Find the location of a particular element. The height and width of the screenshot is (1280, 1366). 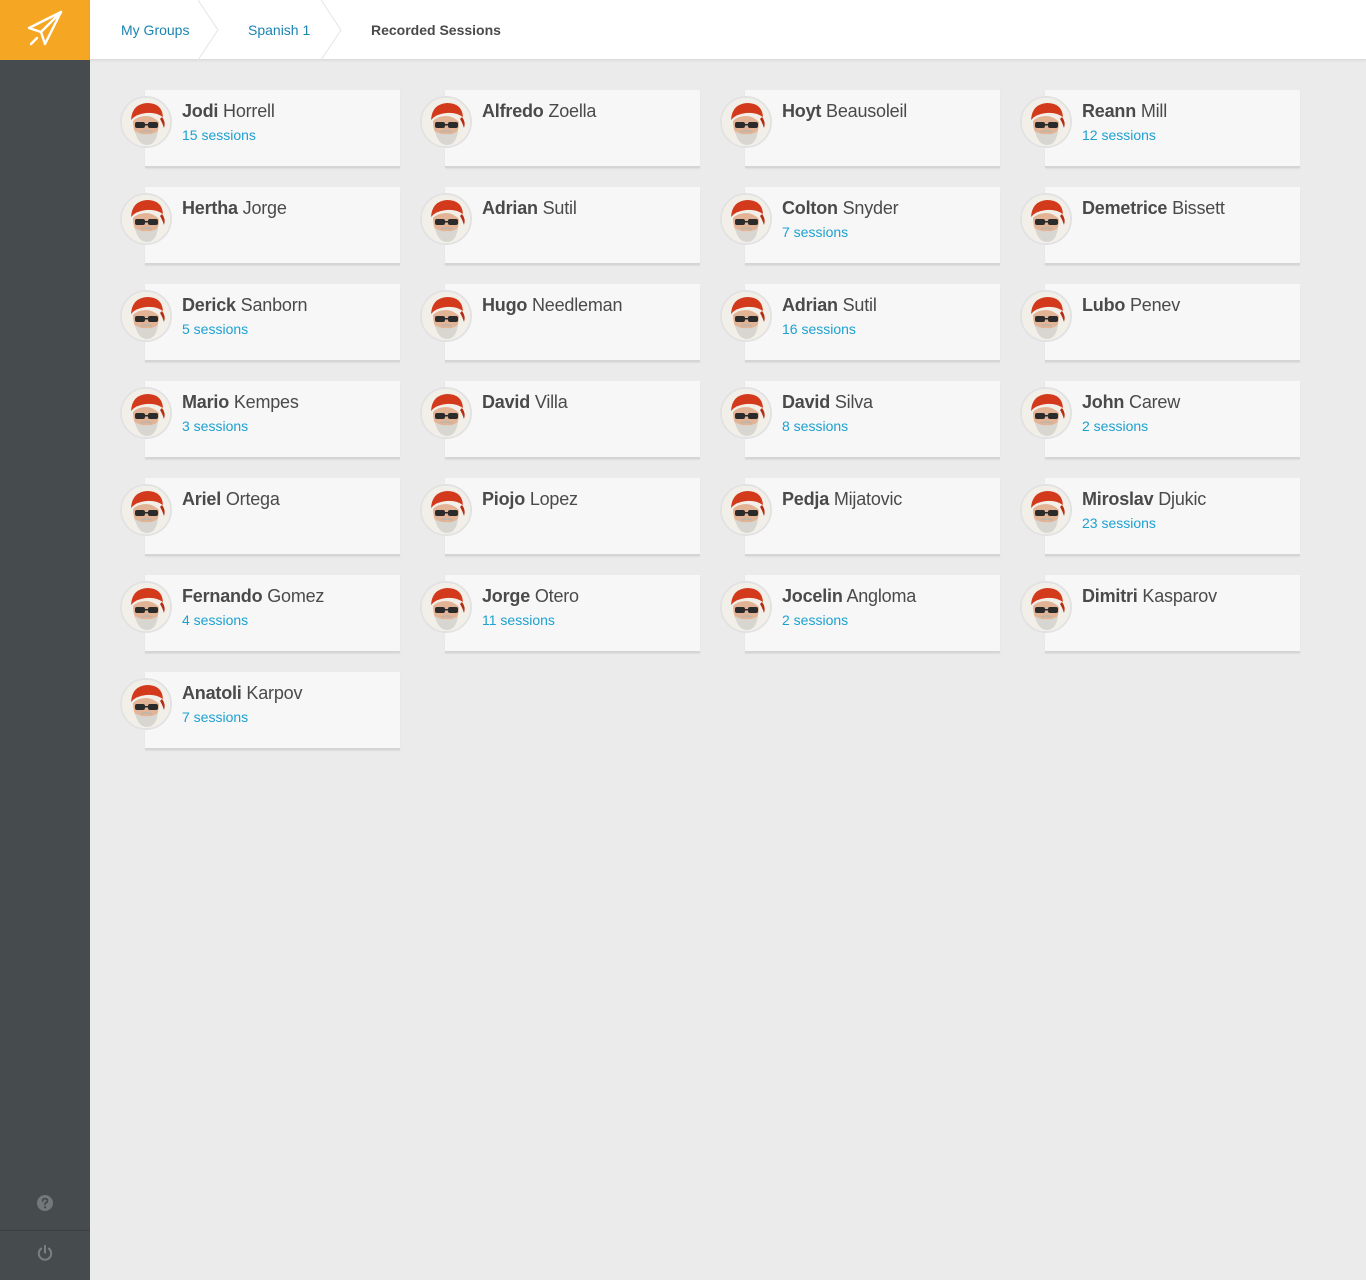

student-name: Jocelin Angloma is located at coordinates (849, 596).